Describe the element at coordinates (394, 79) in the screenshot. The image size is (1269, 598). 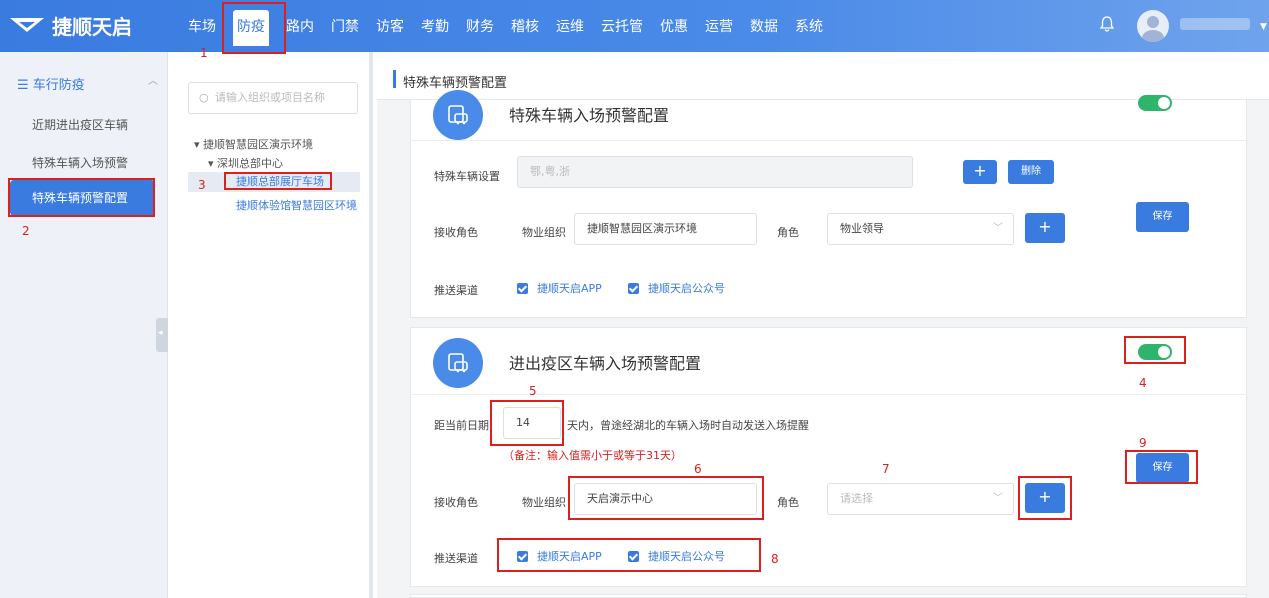
I see `breadcrumb-accent` at that location.